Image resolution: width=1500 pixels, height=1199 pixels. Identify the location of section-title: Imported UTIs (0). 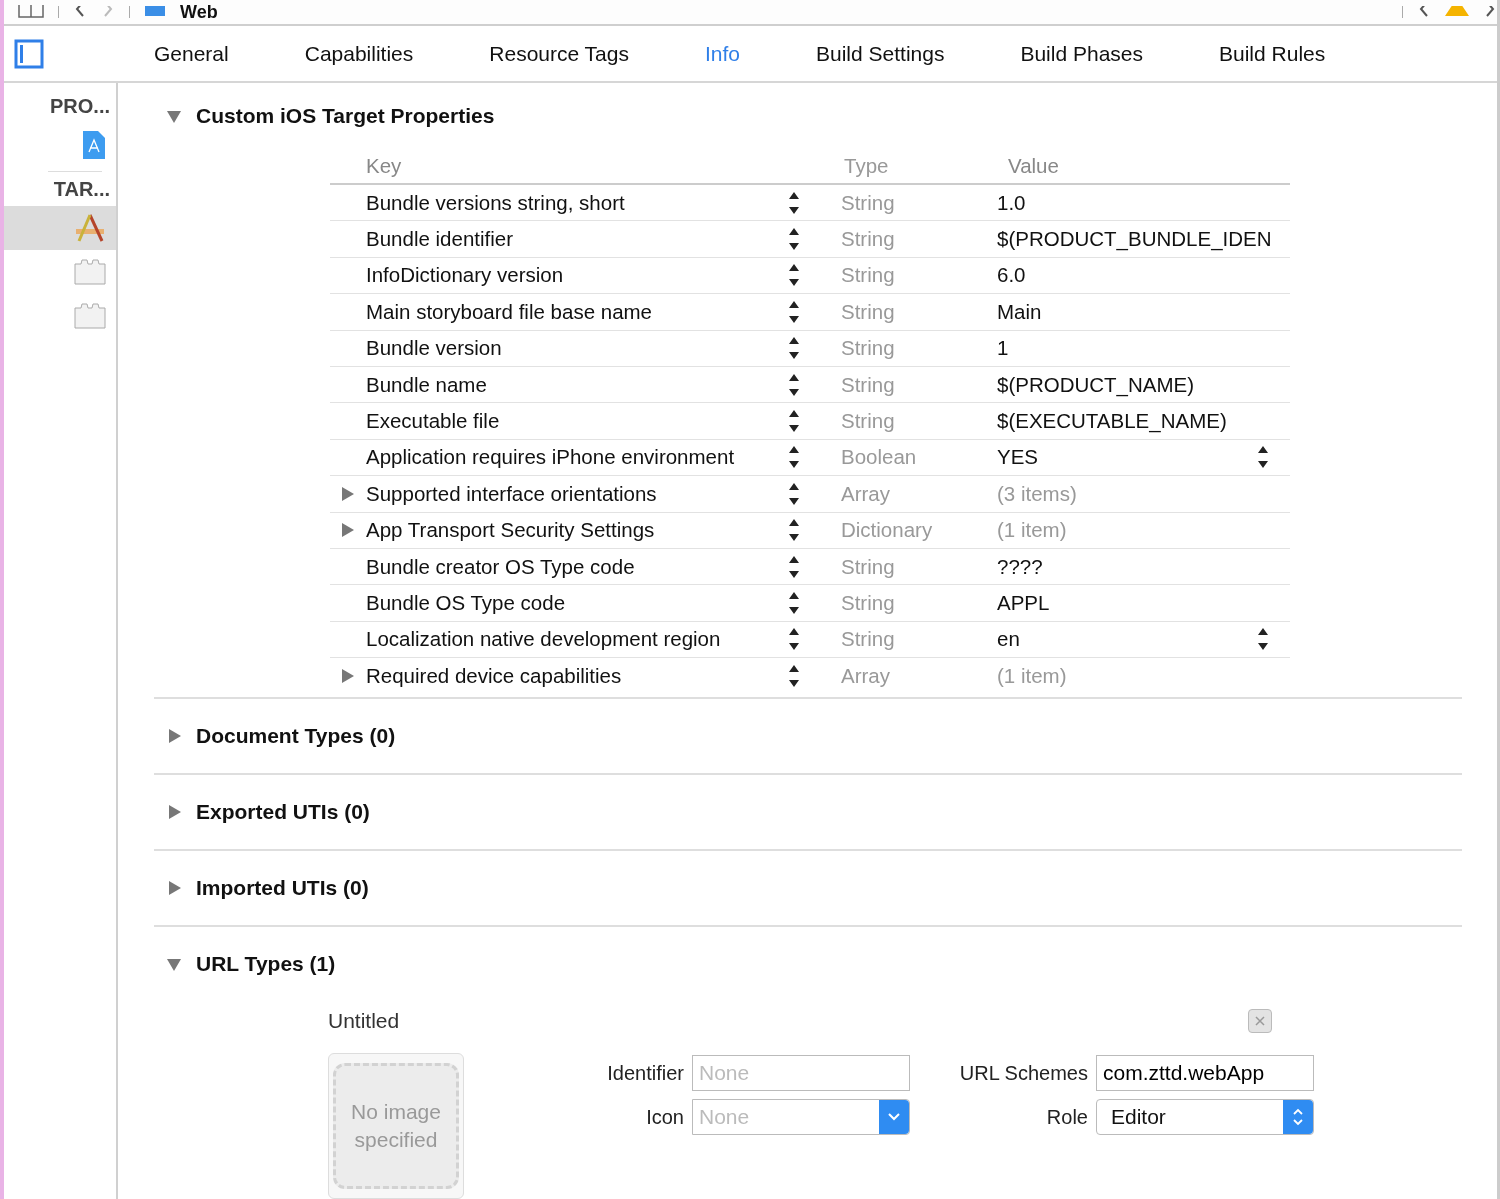
(282, 888).